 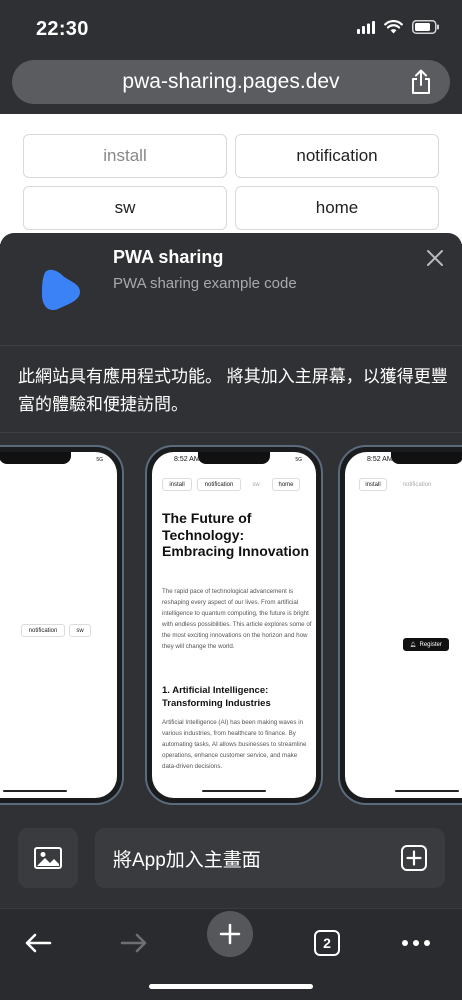 What do you see at coordinates (125, 208) in the screenshot?
I see `sw-button: sw` at bounding box center [125, 208].